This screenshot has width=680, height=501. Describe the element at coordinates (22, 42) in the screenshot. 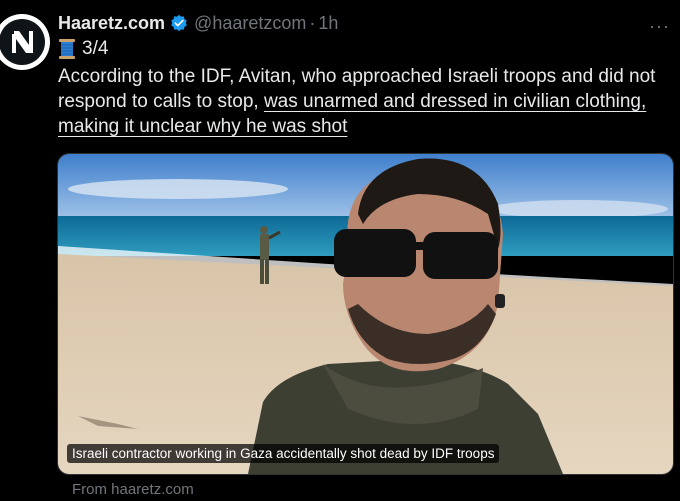

I see `haaretz-logo-icon` at that location.